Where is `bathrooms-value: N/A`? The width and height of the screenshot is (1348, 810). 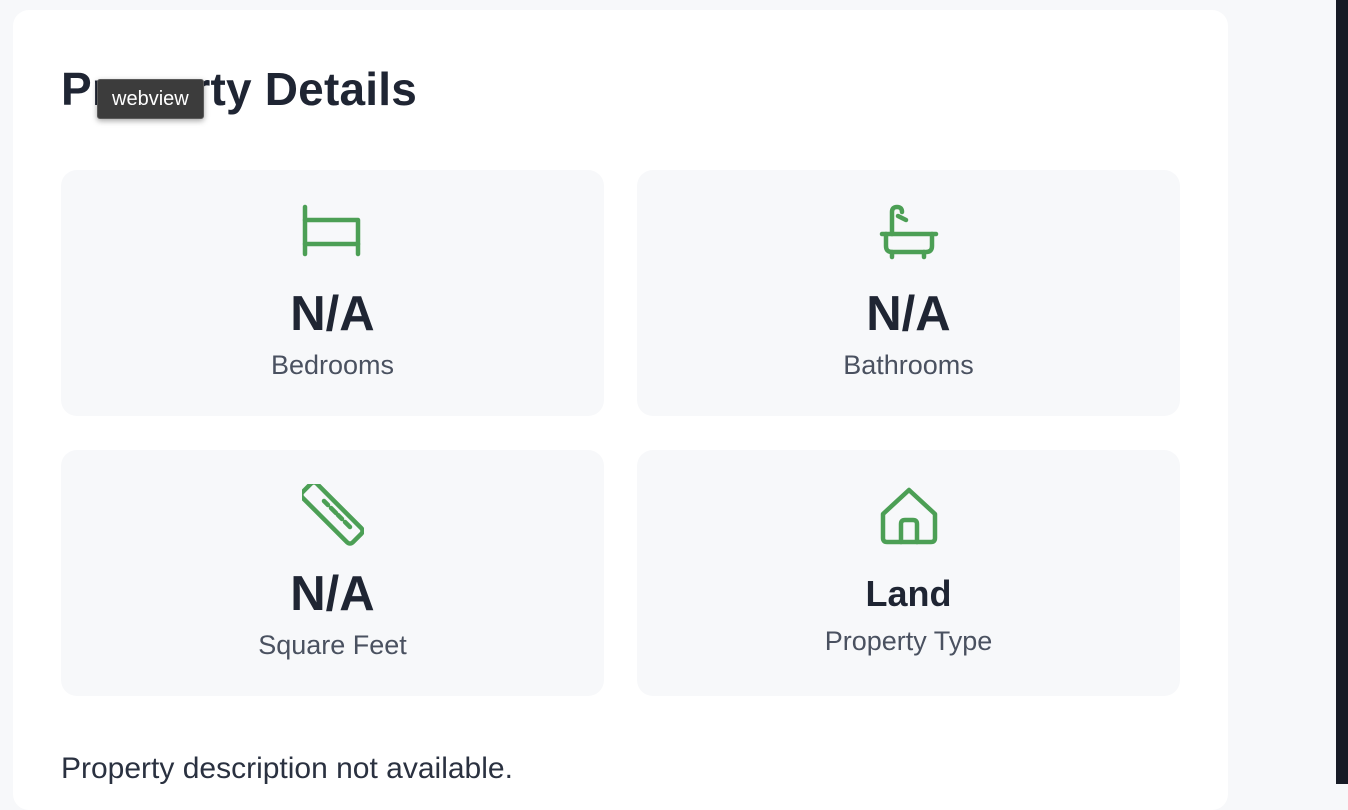
bathrooms-value: N/A is located at coordinates (908, 314).